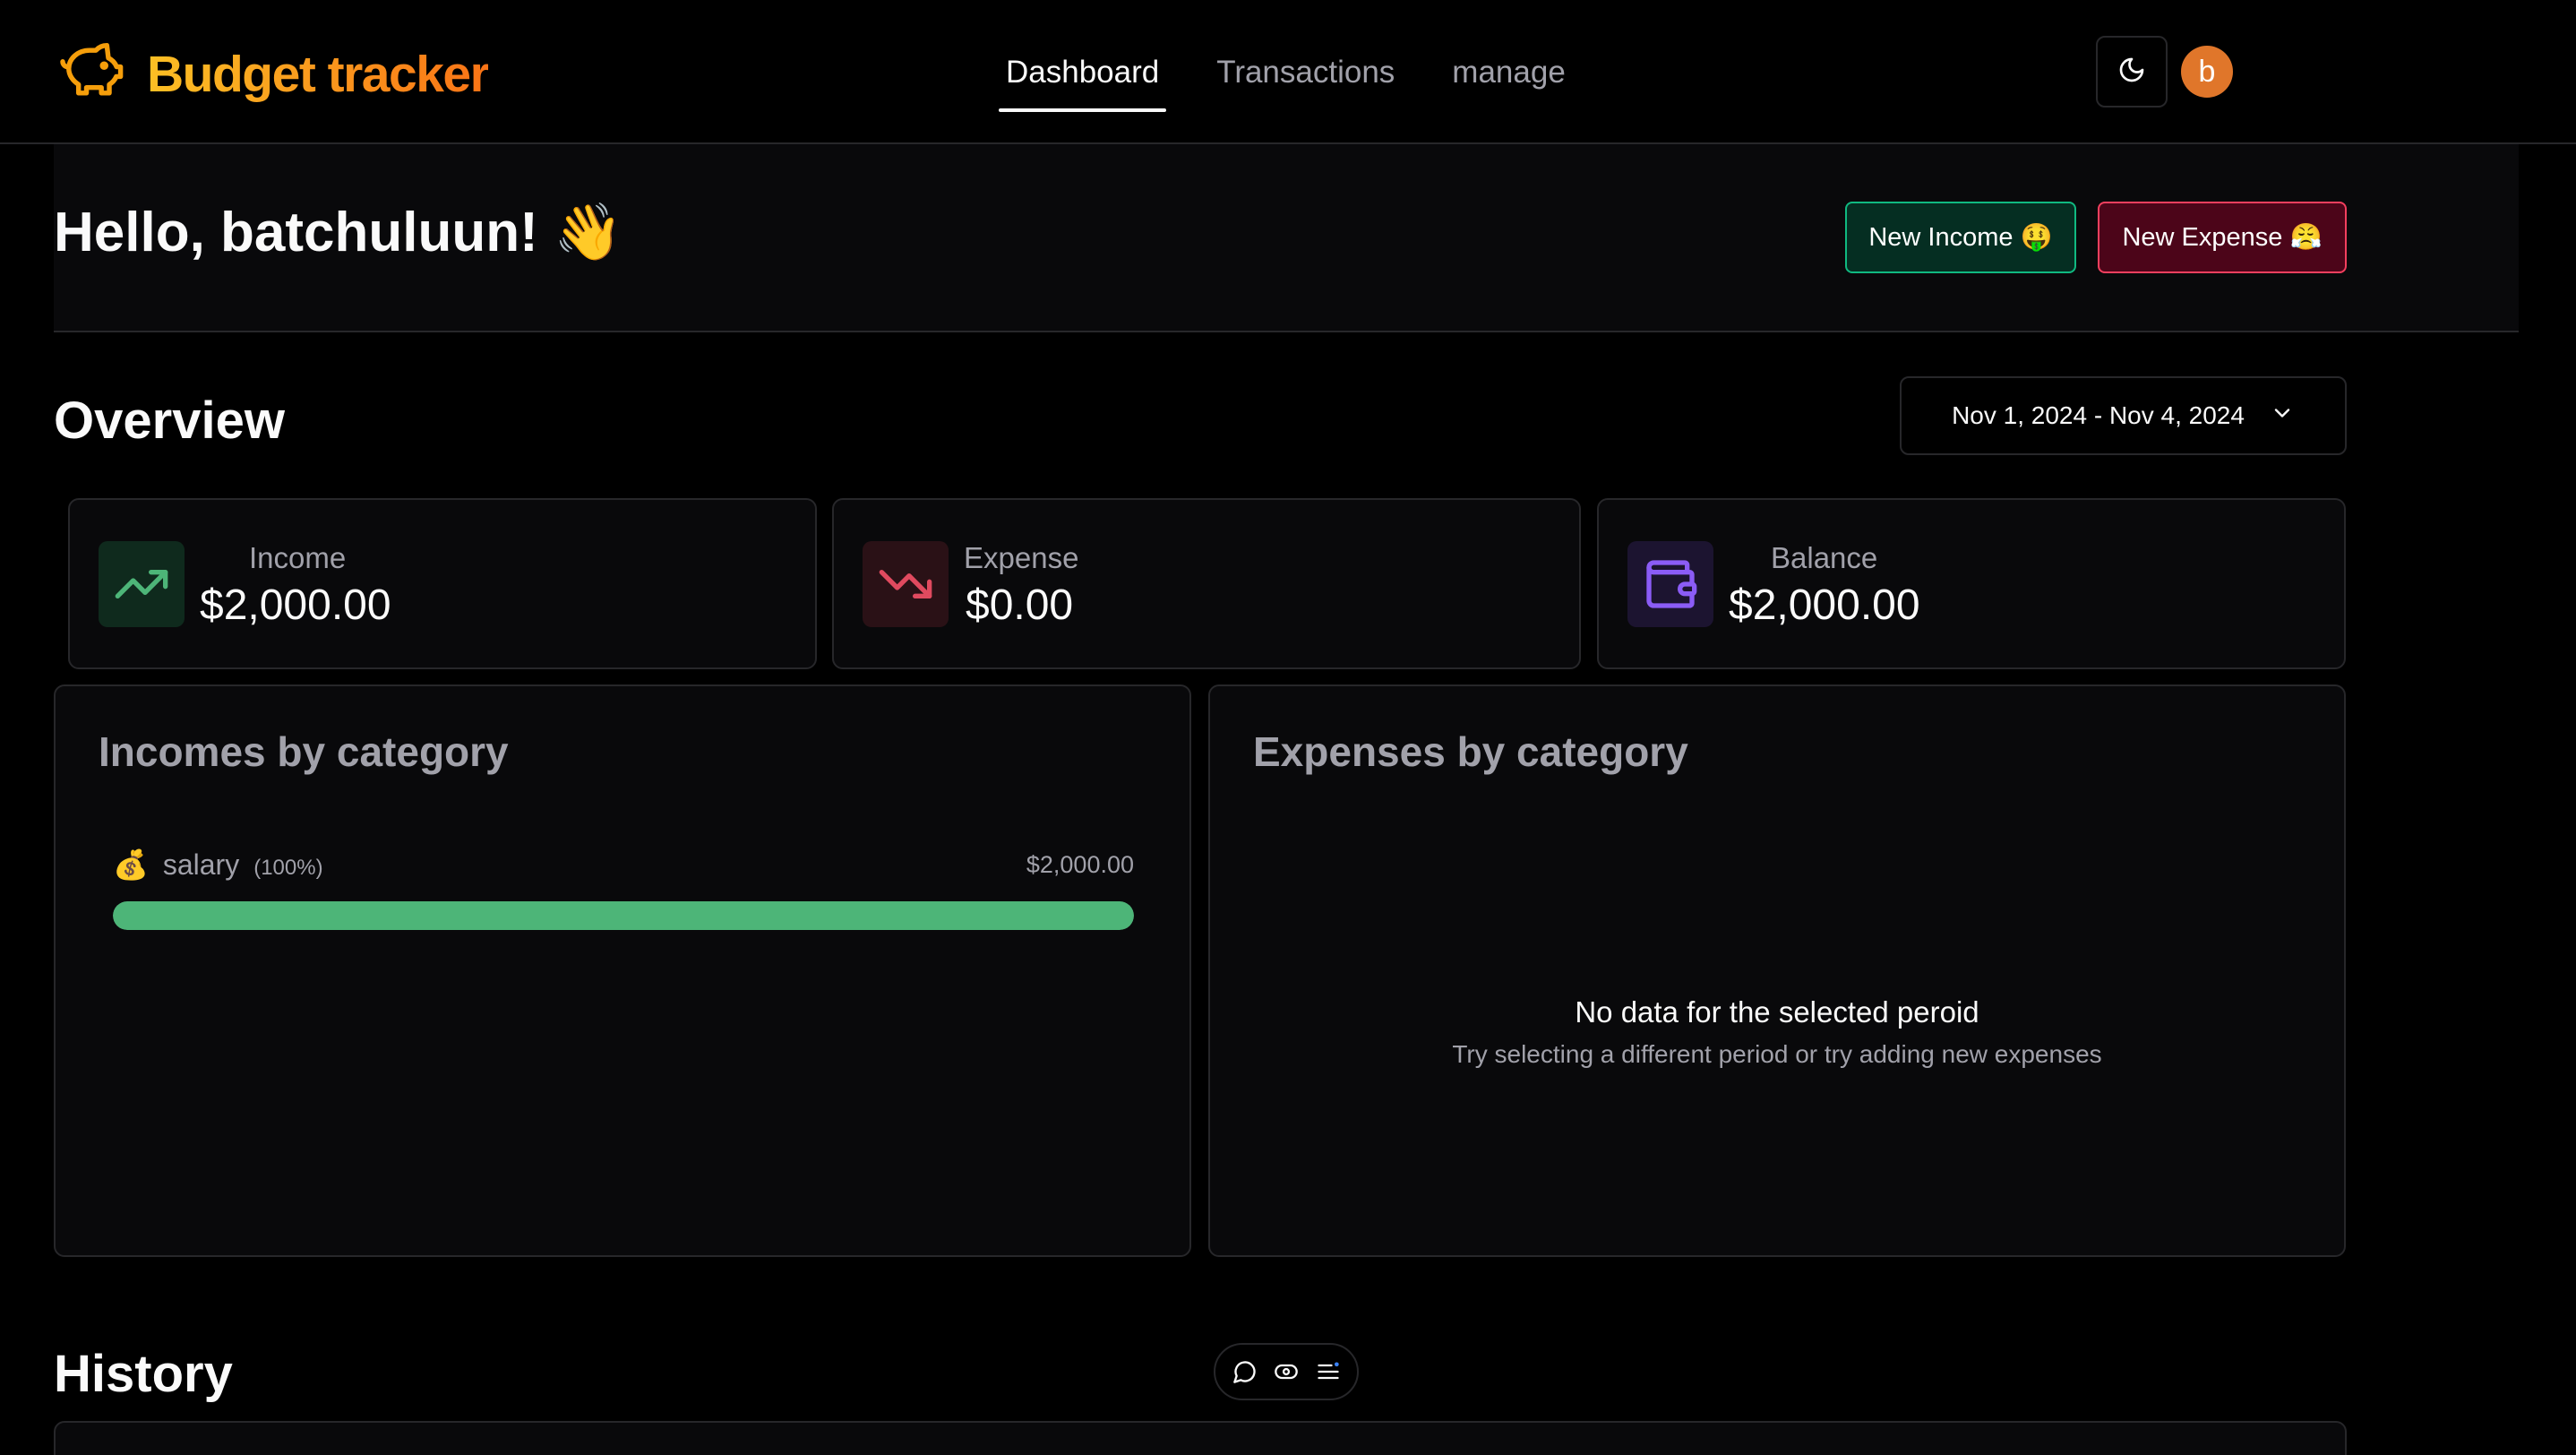 The width and height of the screenshot is (2576, 1455). What do you see at coordinates (2282, 416) in the screenshot?
I see `chevron-down-icon` at bounding box center [2282, 416].